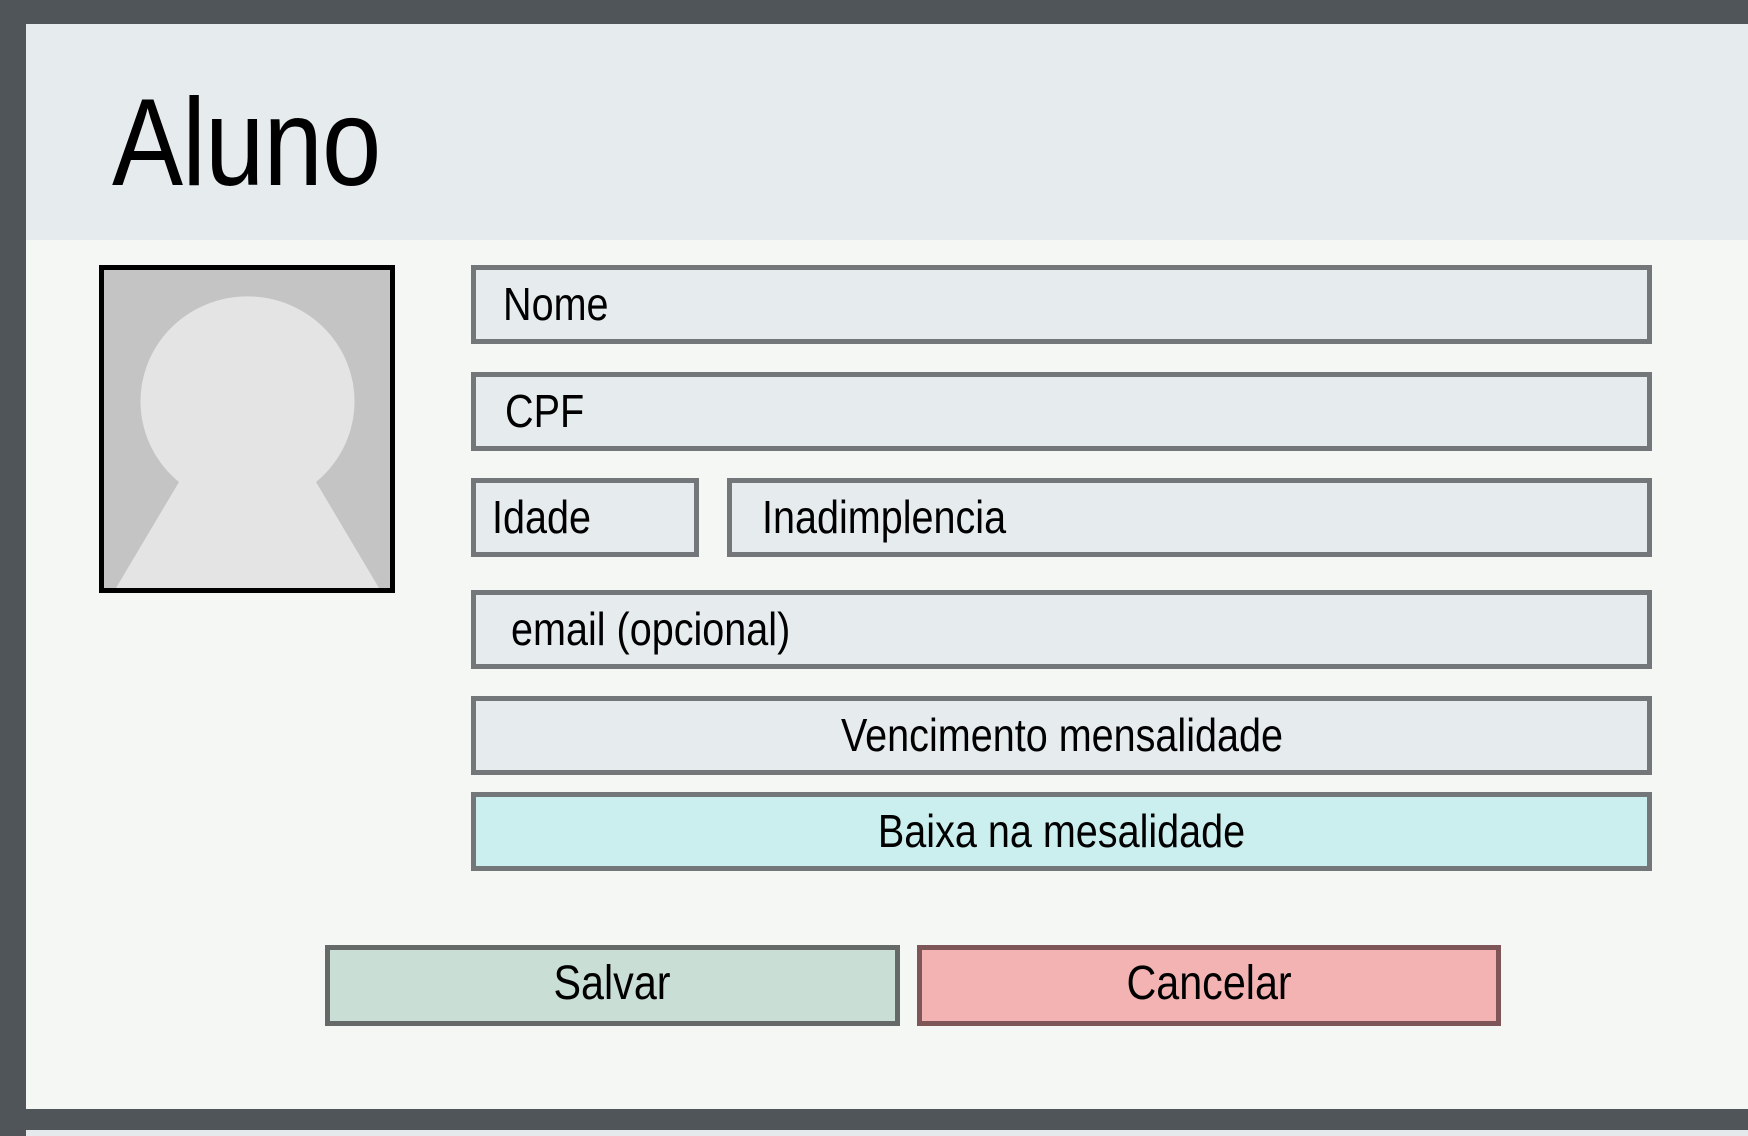 The height and width of the screenshot is (1136, 1748). I want to click on age-field: Idade, so click(585, 517).